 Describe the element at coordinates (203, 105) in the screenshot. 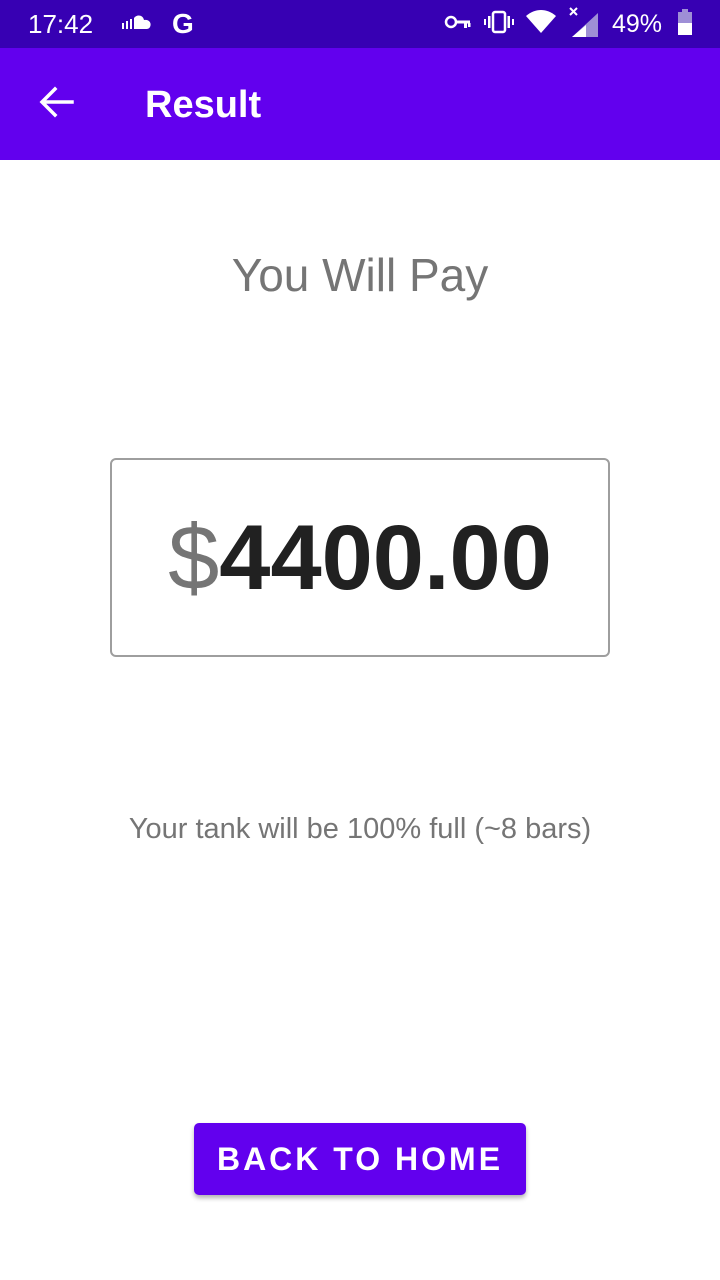

I see `page-title: Result` at that location.